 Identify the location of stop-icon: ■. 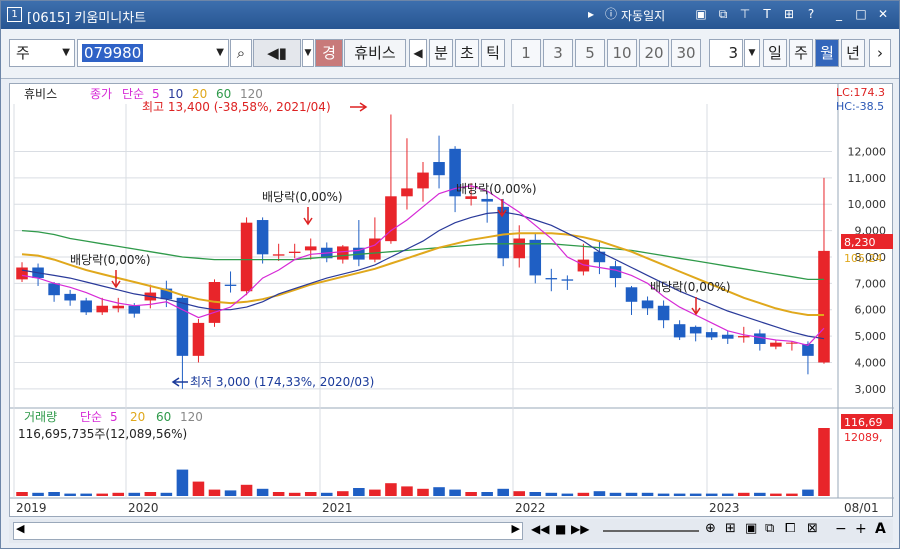
(560, 529).